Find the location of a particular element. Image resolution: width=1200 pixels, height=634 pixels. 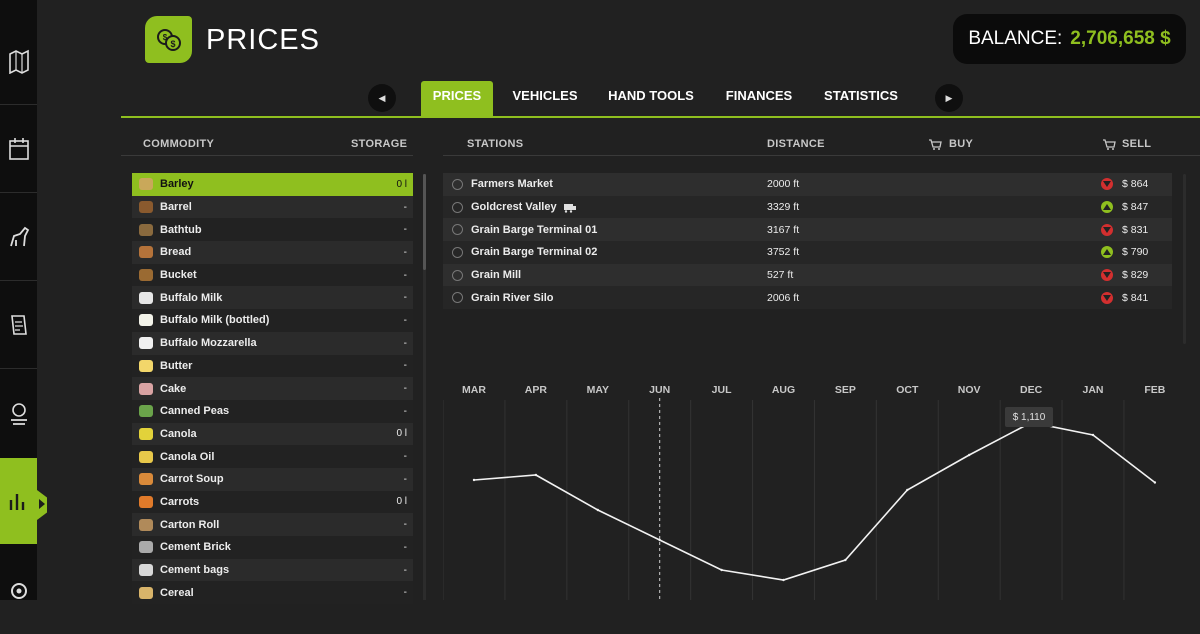

tab-next-button: ▶ is located at coordinates (949, 98).